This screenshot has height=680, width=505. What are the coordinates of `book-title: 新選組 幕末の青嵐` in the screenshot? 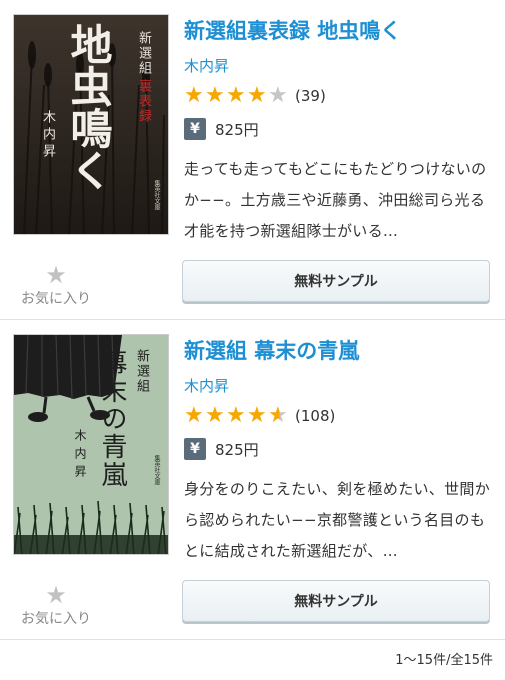 It's located at (338, 351).